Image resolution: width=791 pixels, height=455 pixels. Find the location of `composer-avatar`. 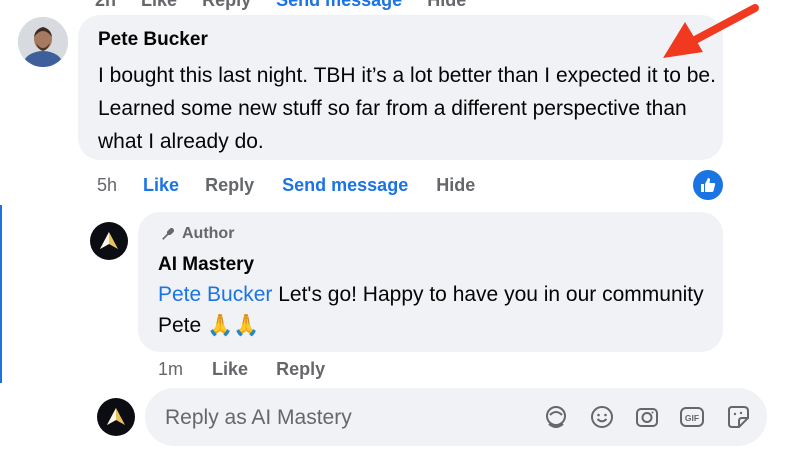

composer-avatar is located at coordinates (116, 417).